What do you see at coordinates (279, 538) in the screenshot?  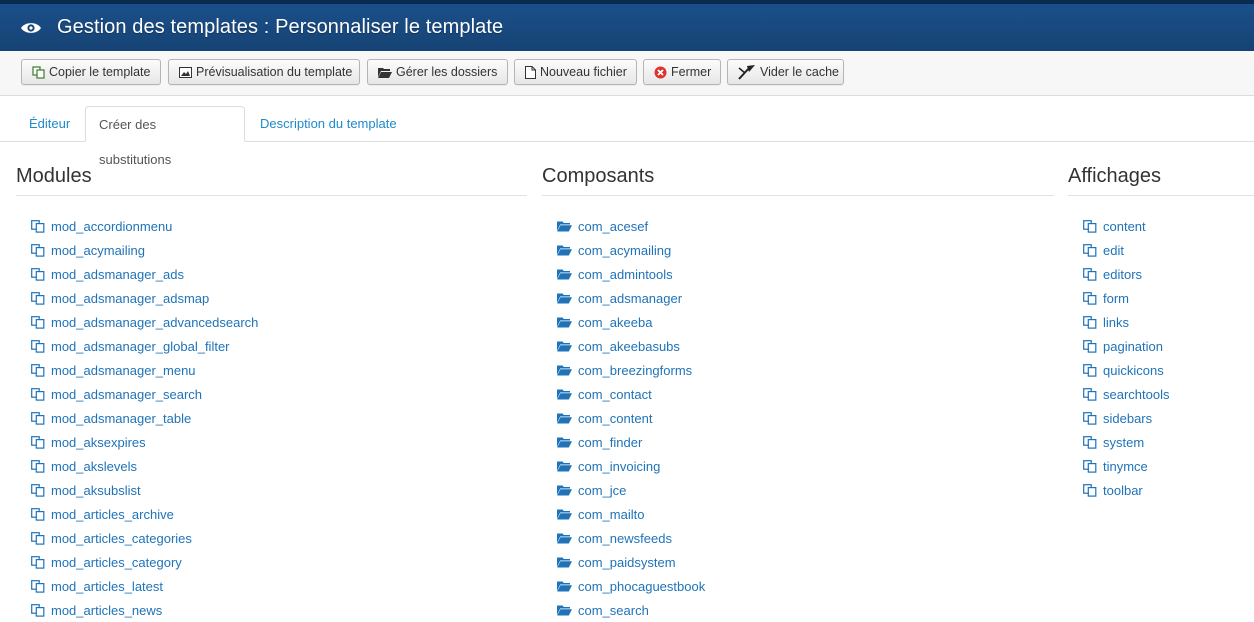 I see `module-item: mod_articles_categories` at bounding box center [279, 538].